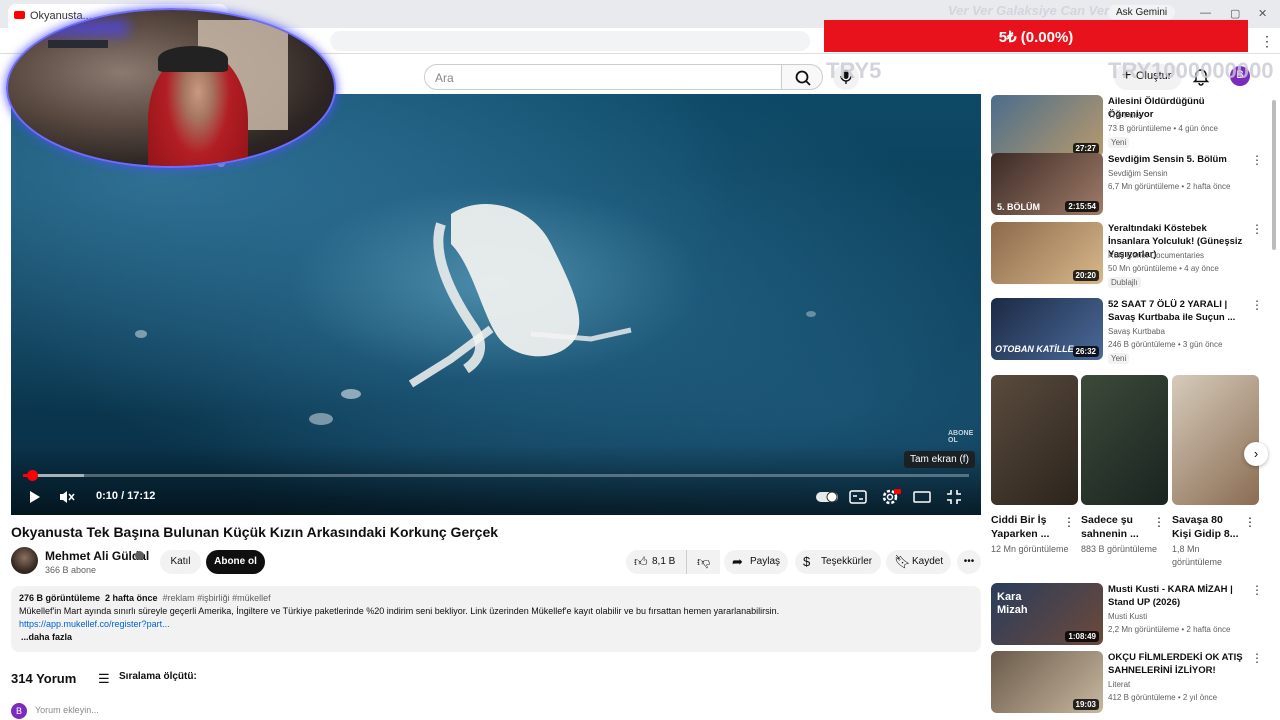  What do you see at coordinates (922, 497) in the screenshot?
I see `theater-mode-button` at bounding box center [922, 497].